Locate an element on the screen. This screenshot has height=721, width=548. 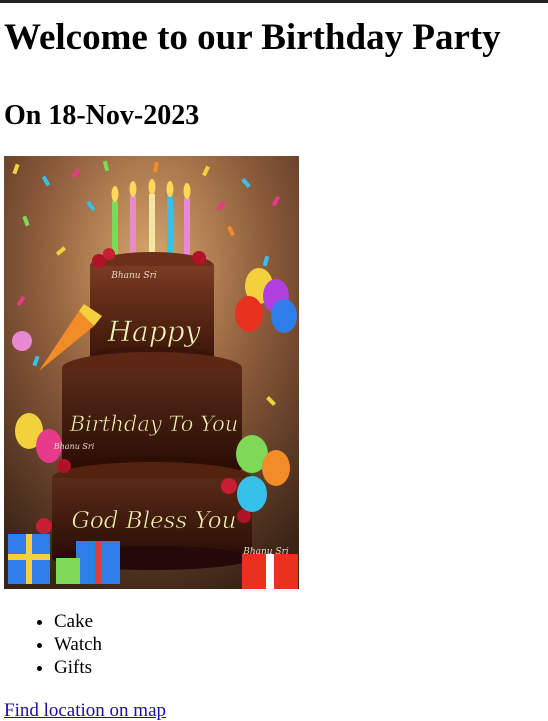
watermark-middle: Bhanu Sri is located at coordinates (74, 446).